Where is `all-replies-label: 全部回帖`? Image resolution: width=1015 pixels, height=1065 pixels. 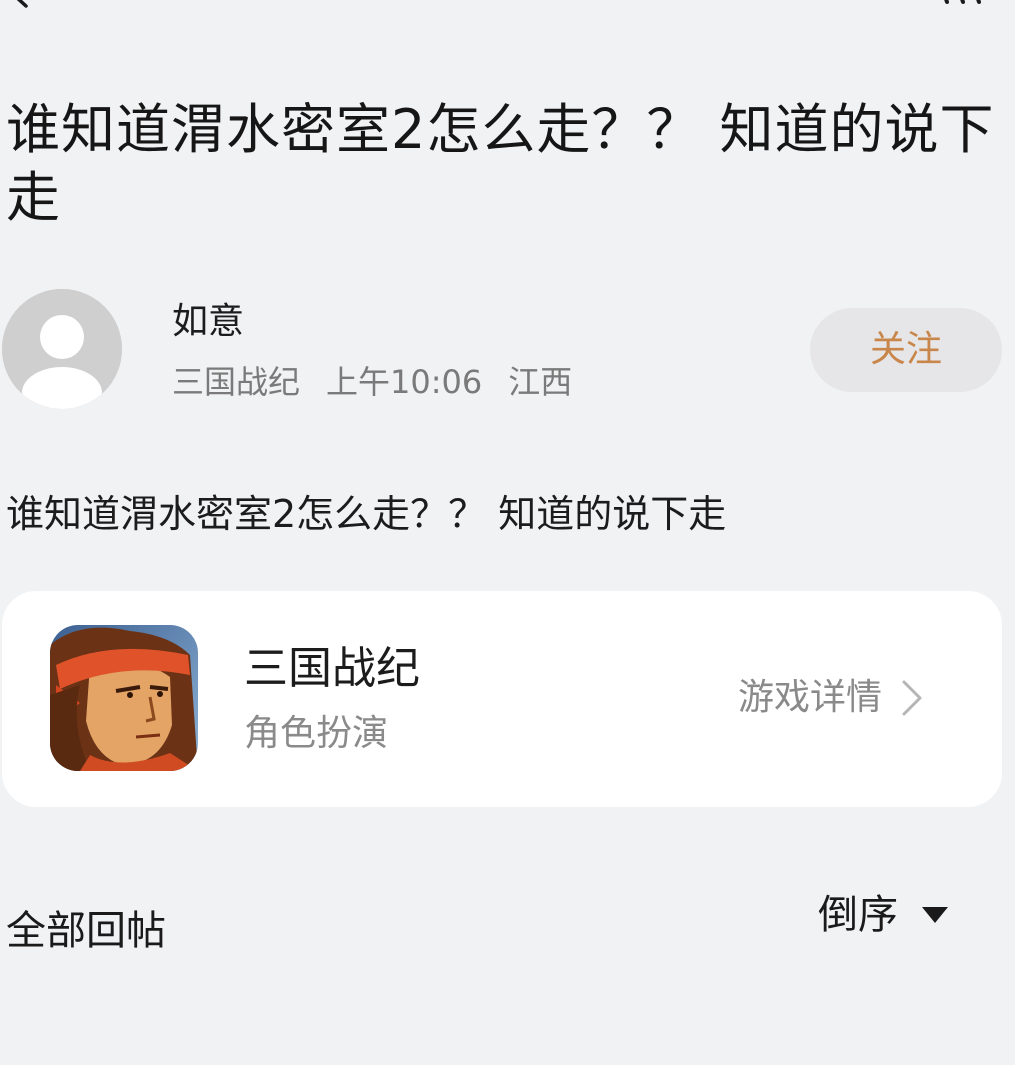 all-replies-label: 全部回帖 is located at coordinates (86, 931).